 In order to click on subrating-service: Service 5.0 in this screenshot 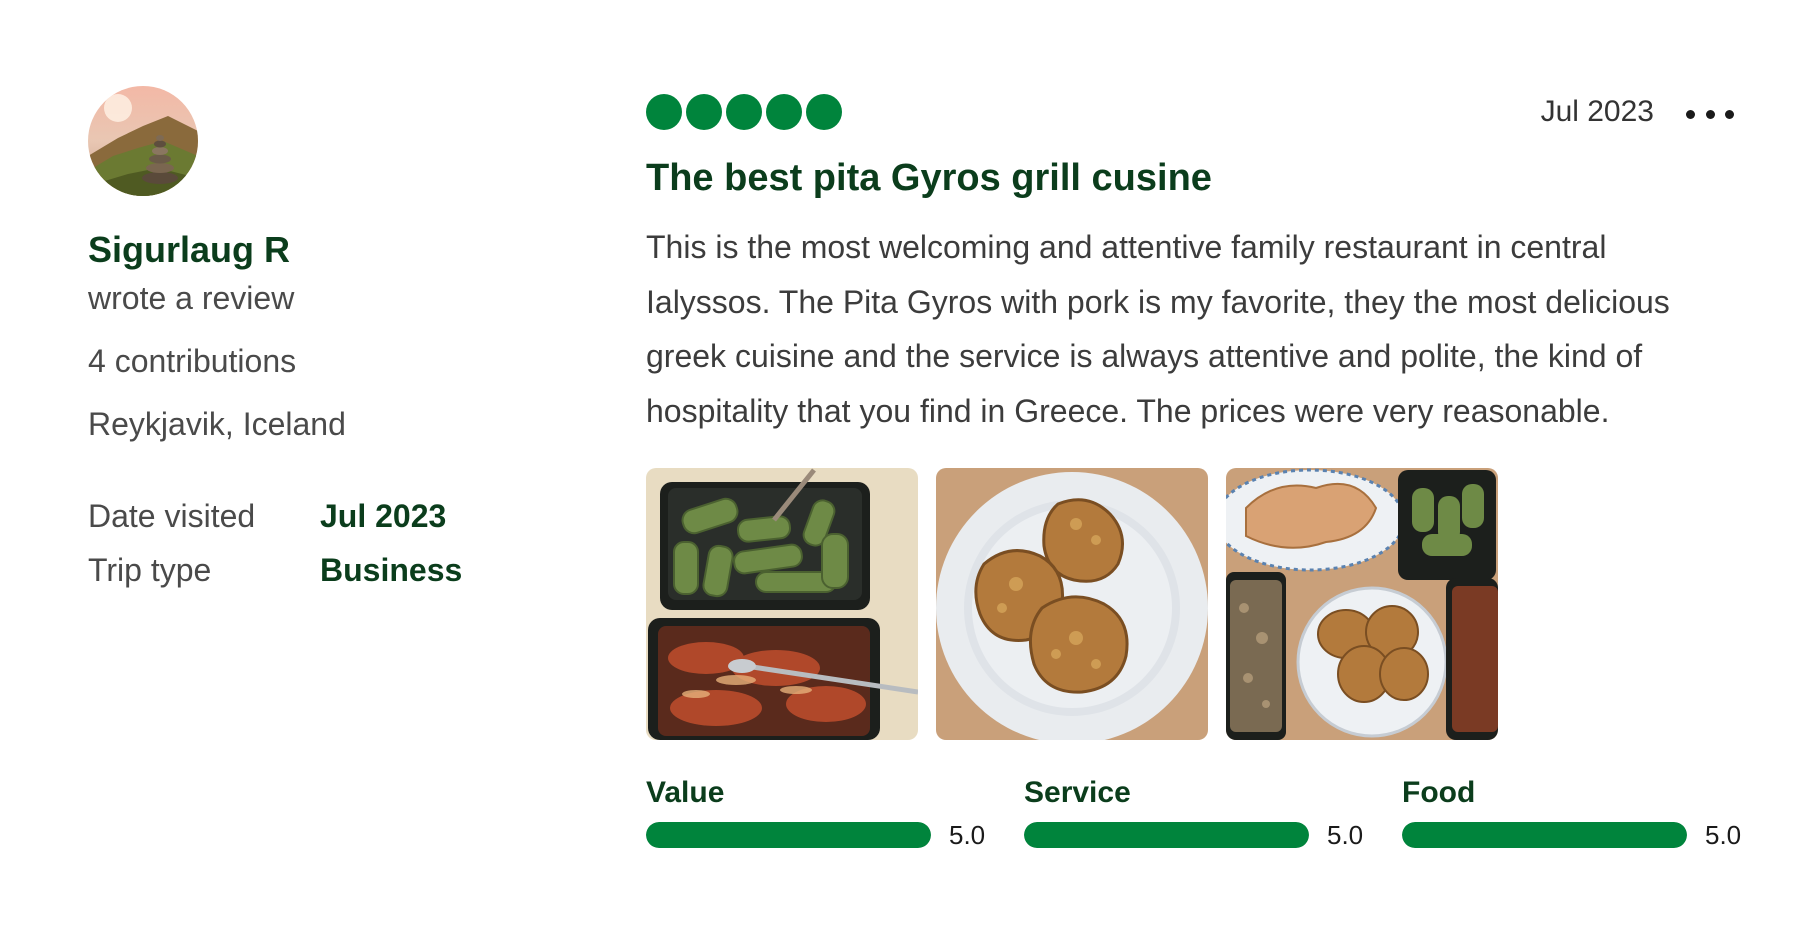, I will do `click(1195, 813)`.